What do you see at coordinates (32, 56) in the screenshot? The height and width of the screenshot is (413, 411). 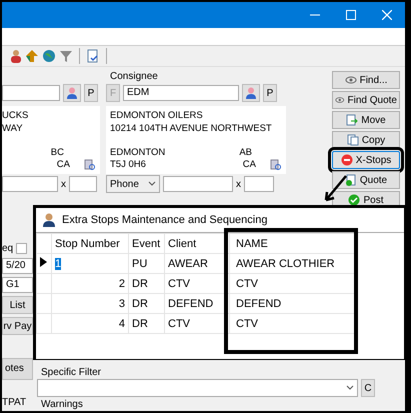 I see `arrow-icon` at bounding box center [32, 56].